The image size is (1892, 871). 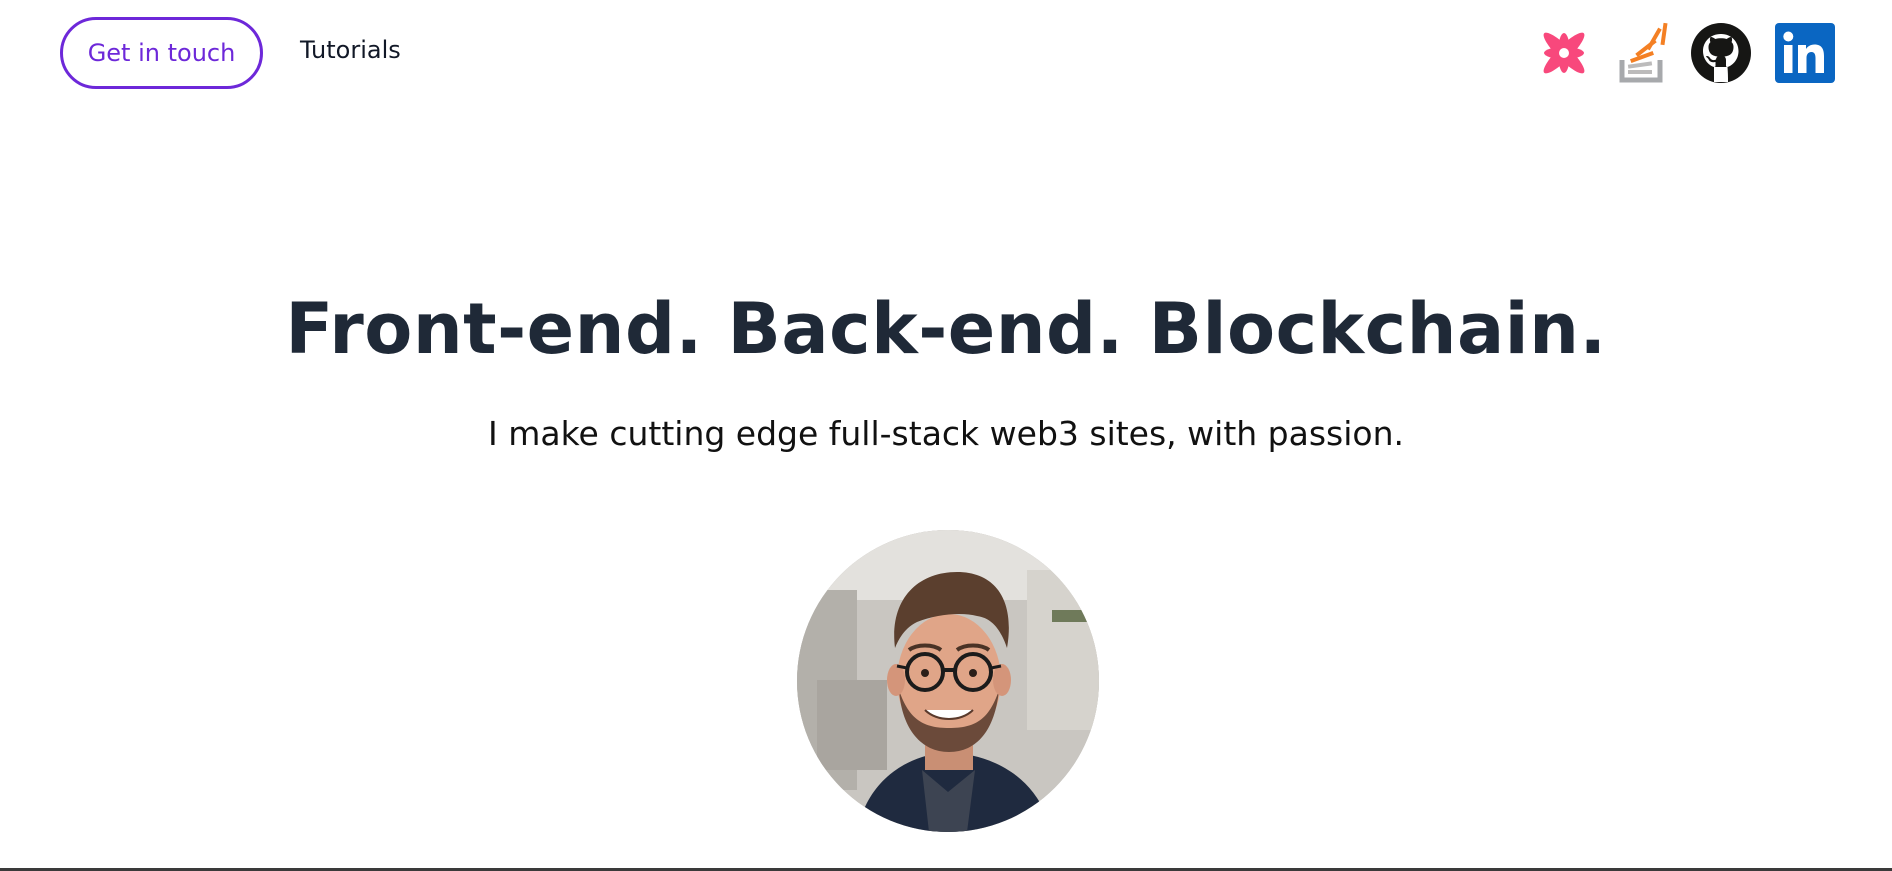 What do you see at coordinates (350, 50) in the screenshot?
I see `tutorials-link: Tutorials` at bounding box center [350, 50].